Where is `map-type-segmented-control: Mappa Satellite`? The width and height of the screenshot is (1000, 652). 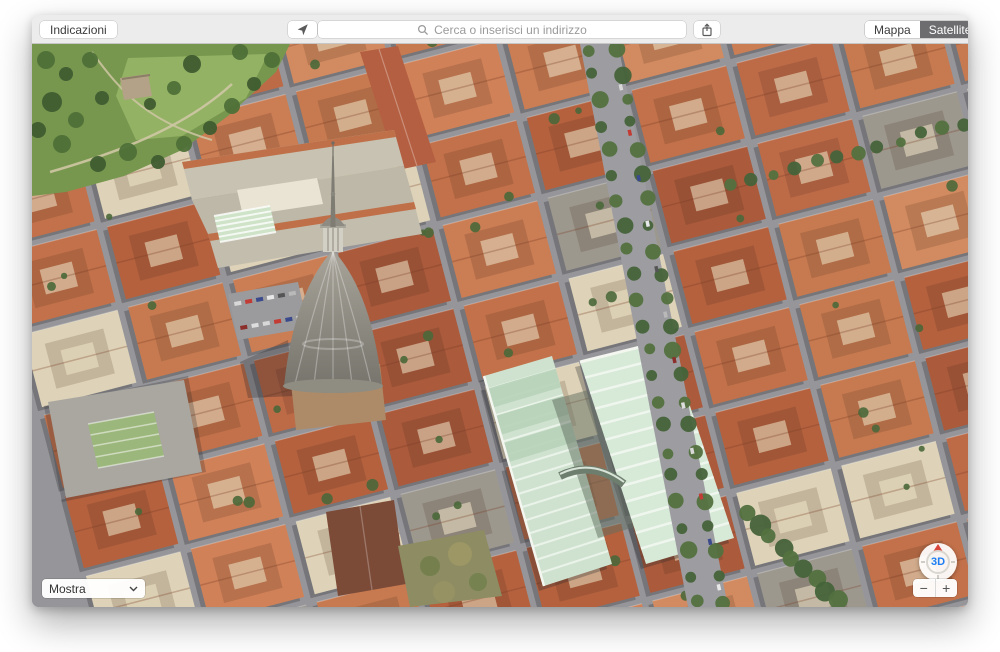 map-type-segmented-control: Mappa Satellite is located at coordinates (916, 29).